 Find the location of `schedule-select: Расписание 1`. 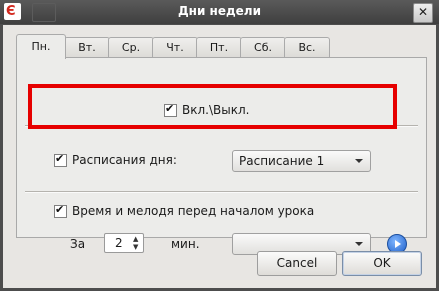

schedule-select: Расписание 1 is located at coordinates (301, 161).